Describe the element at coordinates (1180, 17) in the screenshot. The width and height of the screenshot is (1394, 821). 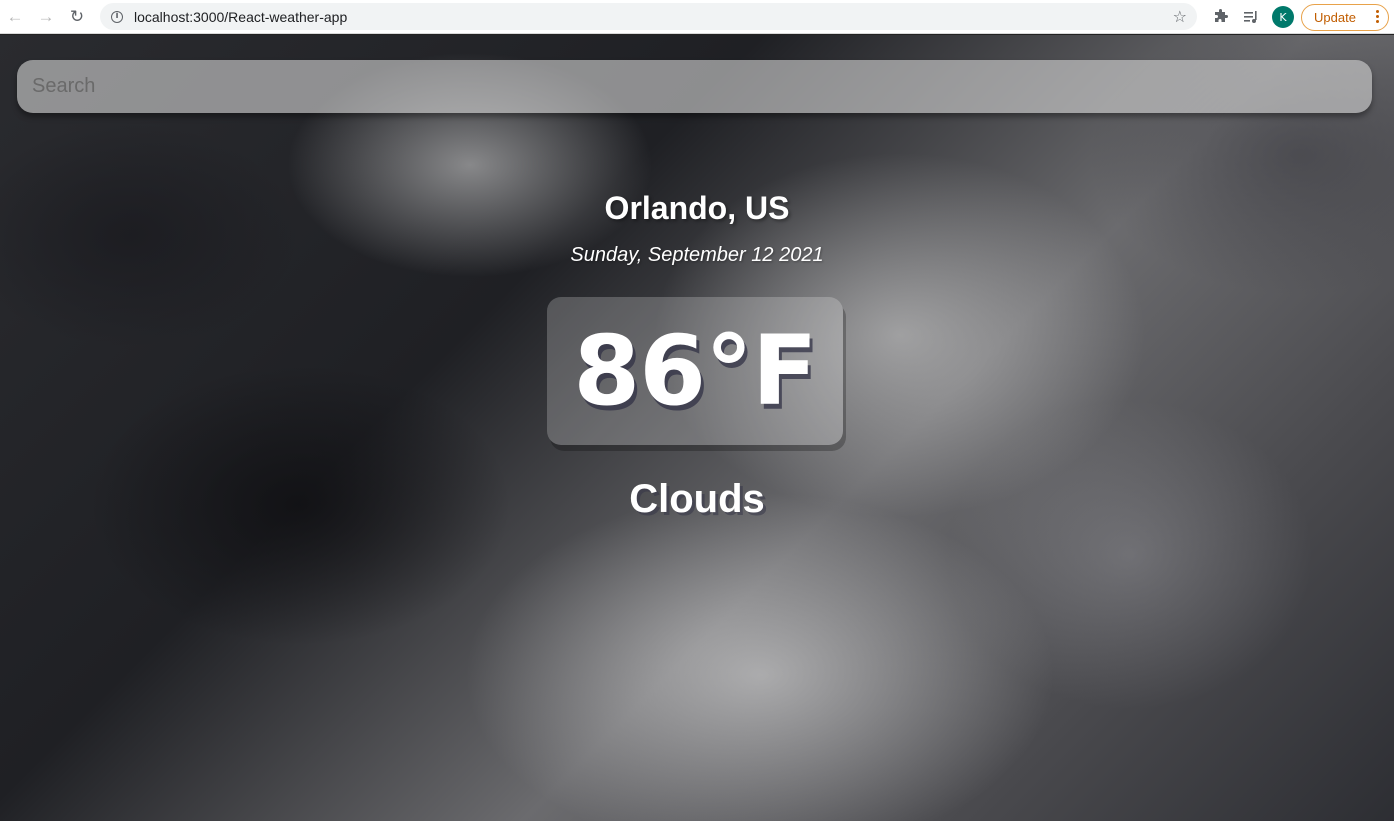
I see `bookmark-star-icon: ☆` at that location.